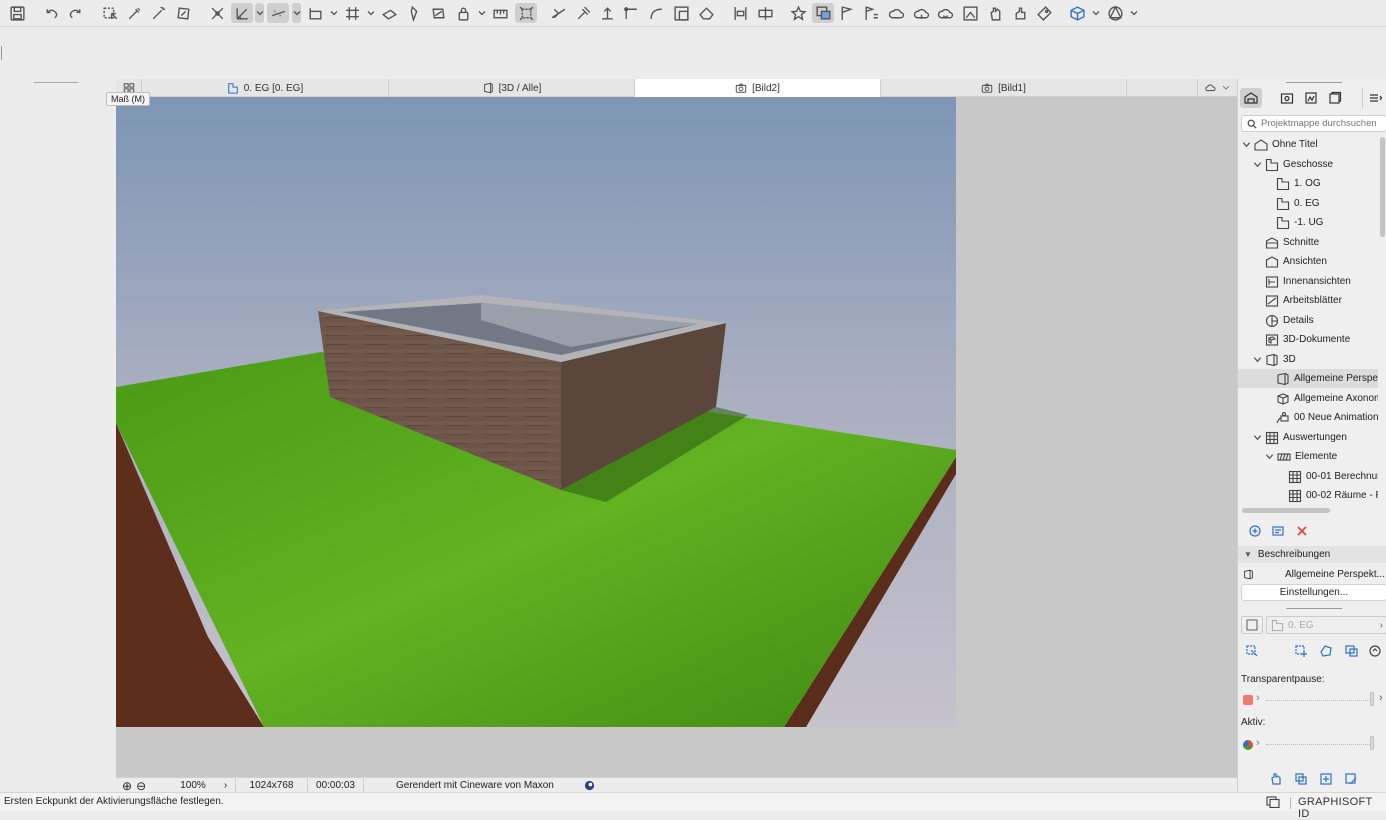  I want to click on plane-icon, so click(389, 13).